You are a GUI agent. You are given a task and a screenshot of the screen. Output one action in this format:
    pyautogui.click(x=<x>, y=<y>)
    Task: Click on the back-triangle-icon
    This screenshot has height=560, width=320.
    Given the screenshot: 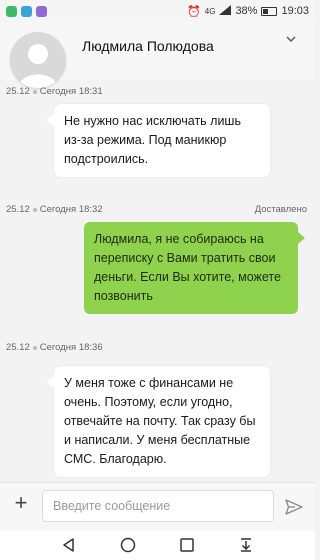 What is the action you would take?
    pyautogui.click(x=69, y=545)
    